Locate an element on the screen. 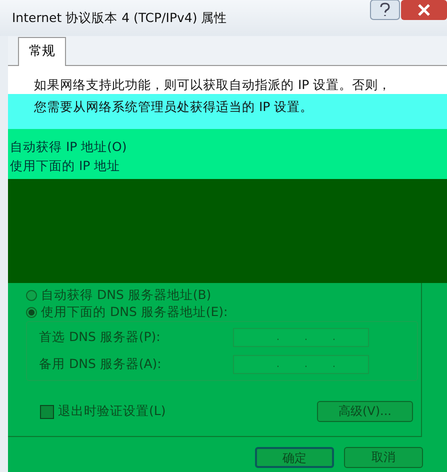  field-label: 备用 DNS 服务器(A): is located at coordinates (100, 364).